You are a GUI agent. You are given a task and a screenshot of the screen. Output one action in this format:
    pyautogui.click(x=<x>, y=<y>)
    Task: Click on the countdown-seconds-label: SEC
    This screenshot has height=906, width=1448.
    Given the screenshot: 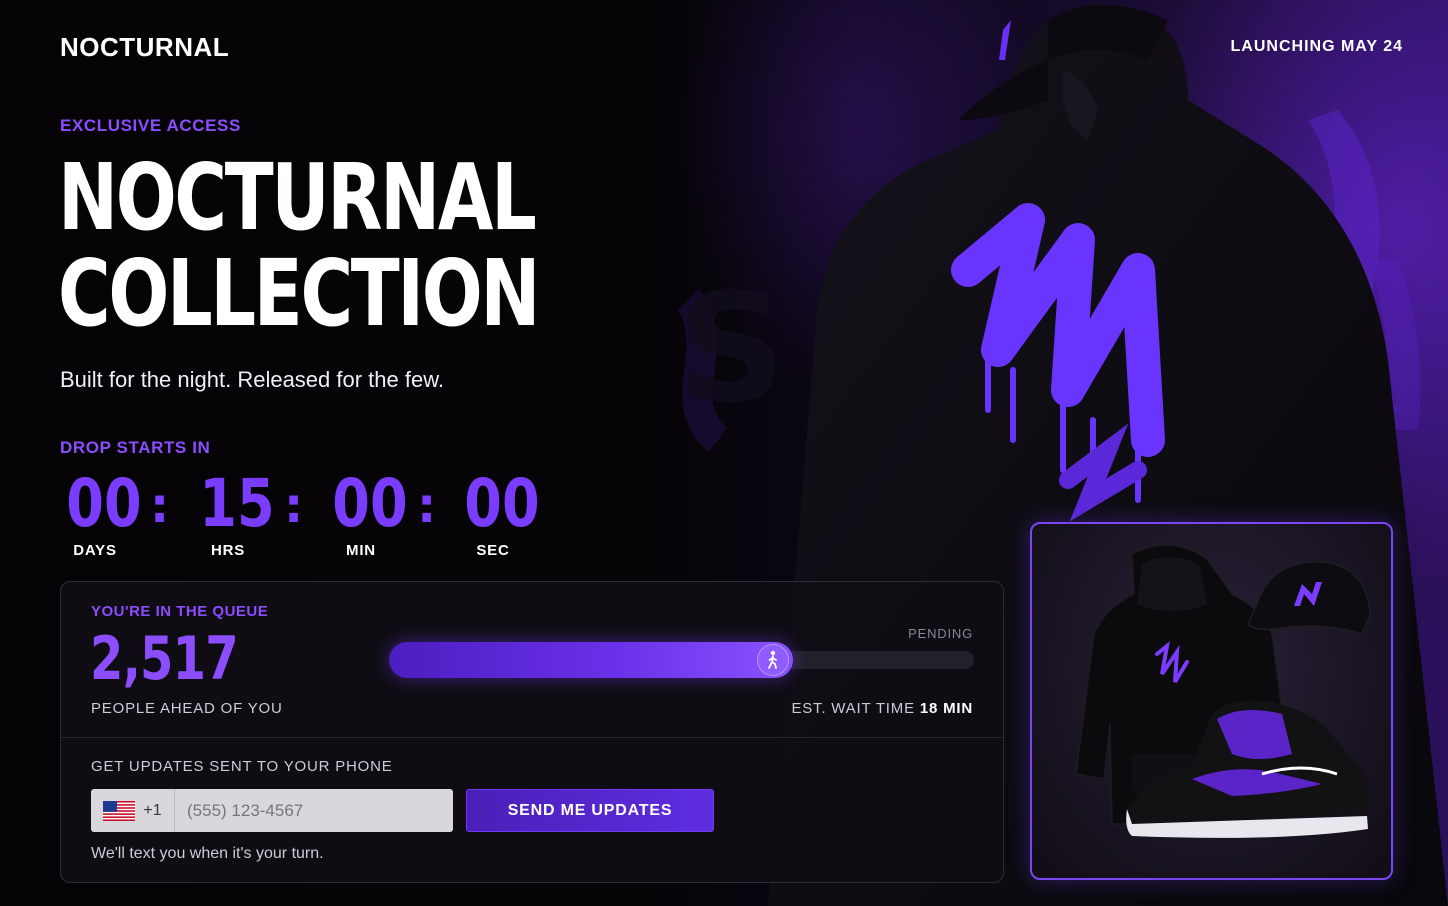 What is the action you would take?
    pyautogui.click(x=493, y=550)
    